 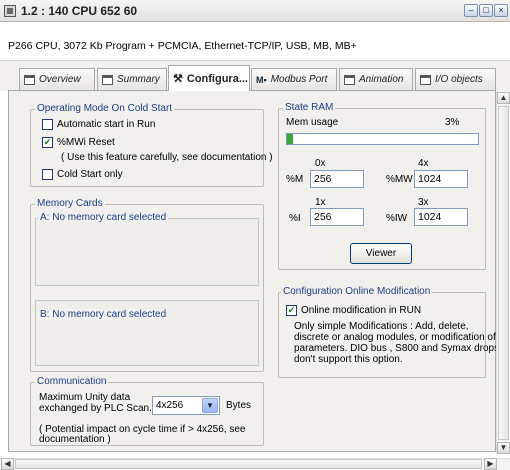 I want to click on memory-card-b-label: B: No memory card selected, so click(x=103, y=314).